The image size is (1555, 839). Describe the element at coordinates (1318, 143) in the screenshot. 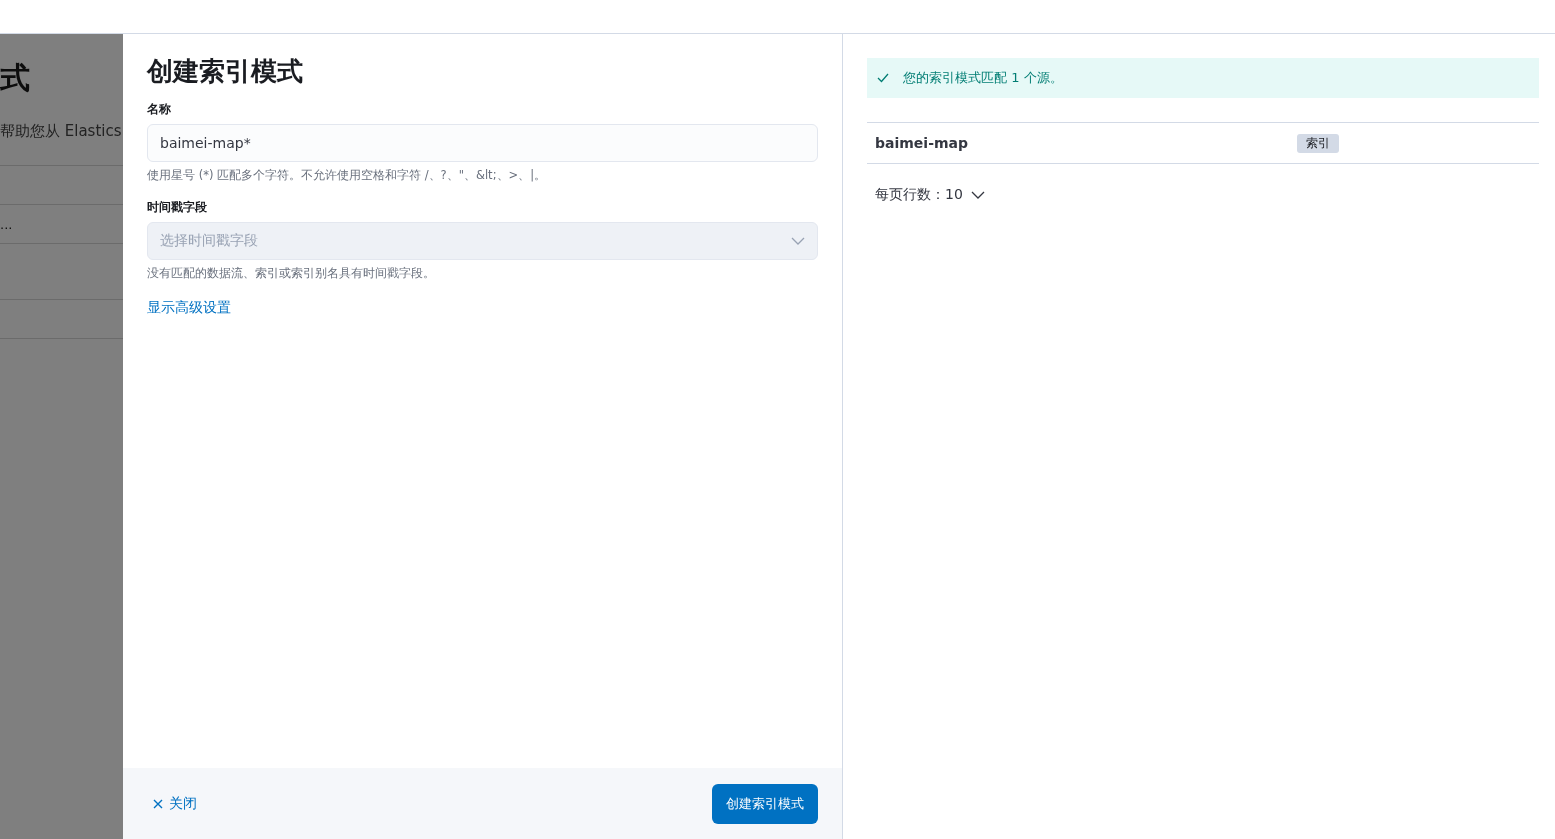

I see `type-badge: 索引` at that location.